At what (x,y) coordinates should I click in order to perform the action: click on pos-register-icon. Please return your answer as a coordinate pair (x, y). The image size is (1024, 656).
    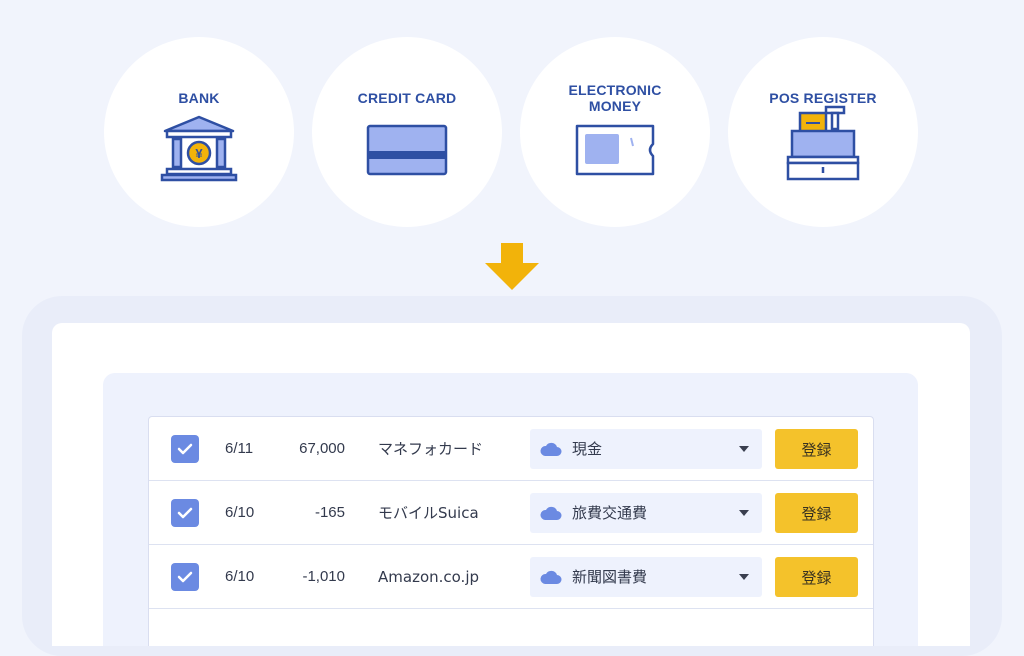
    Looking at the image, I should click on (823, 144).